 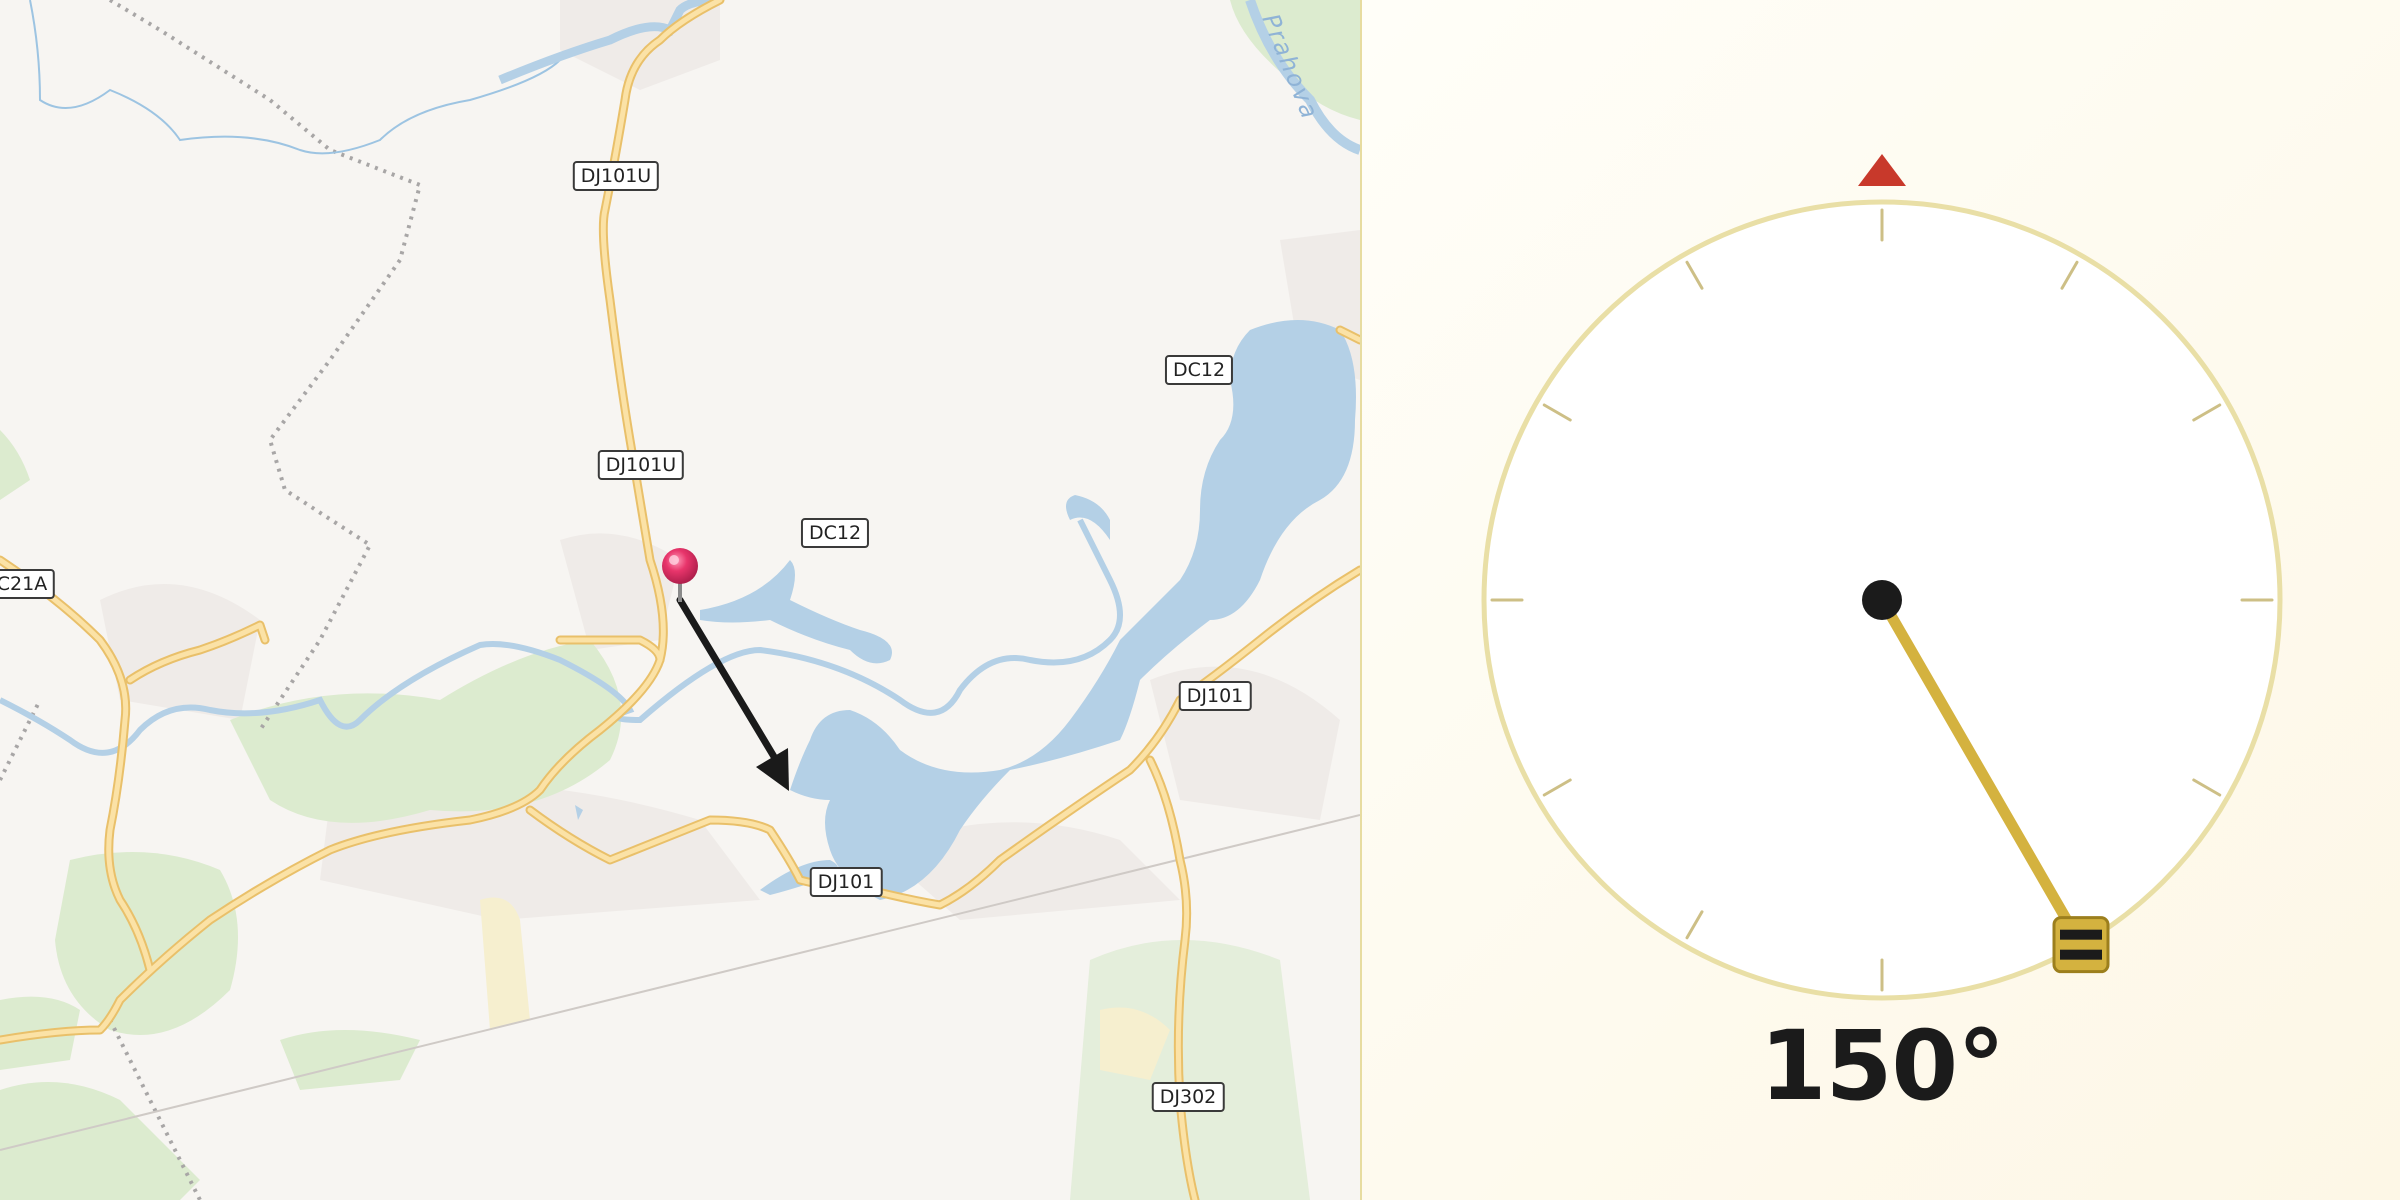 What do you see at coordinates (1882, 170) in the screenshot?
I see `north-marker-icon` at bounding box center [1882, 170].